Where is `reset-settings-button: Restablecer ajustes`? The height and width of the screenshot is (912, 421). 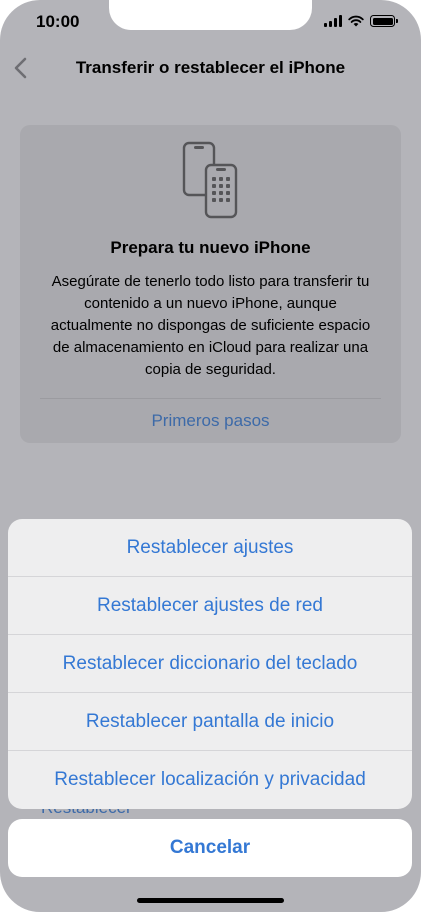 reset-settings-button: Restablecer ajustes is located at coordinates (210, 548).